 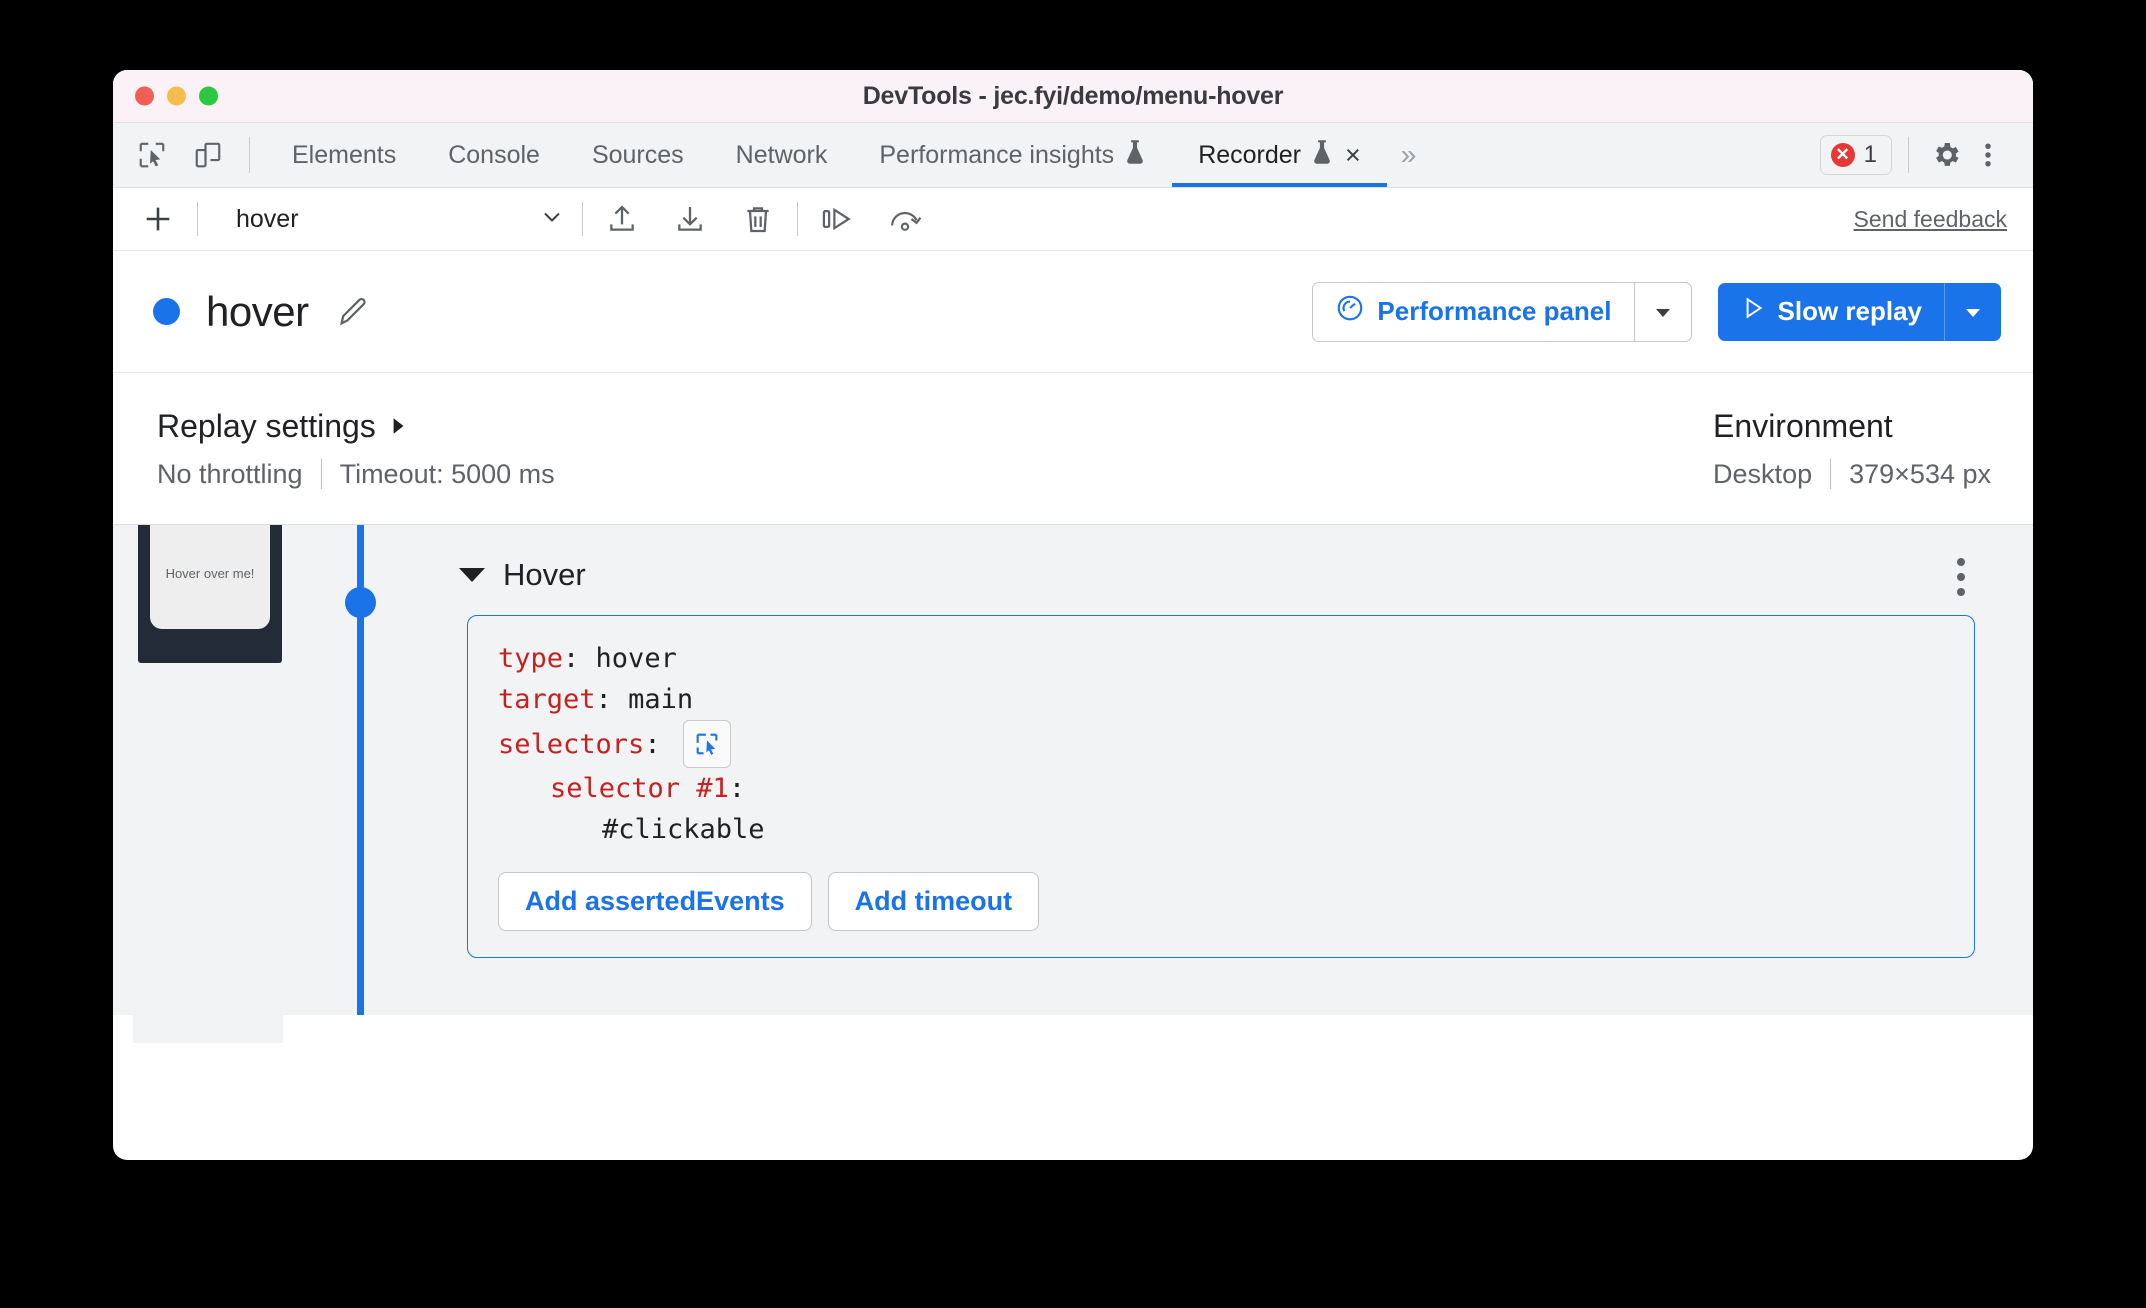 I want to click on recorder-file-actions, so click(x=690, y=219).